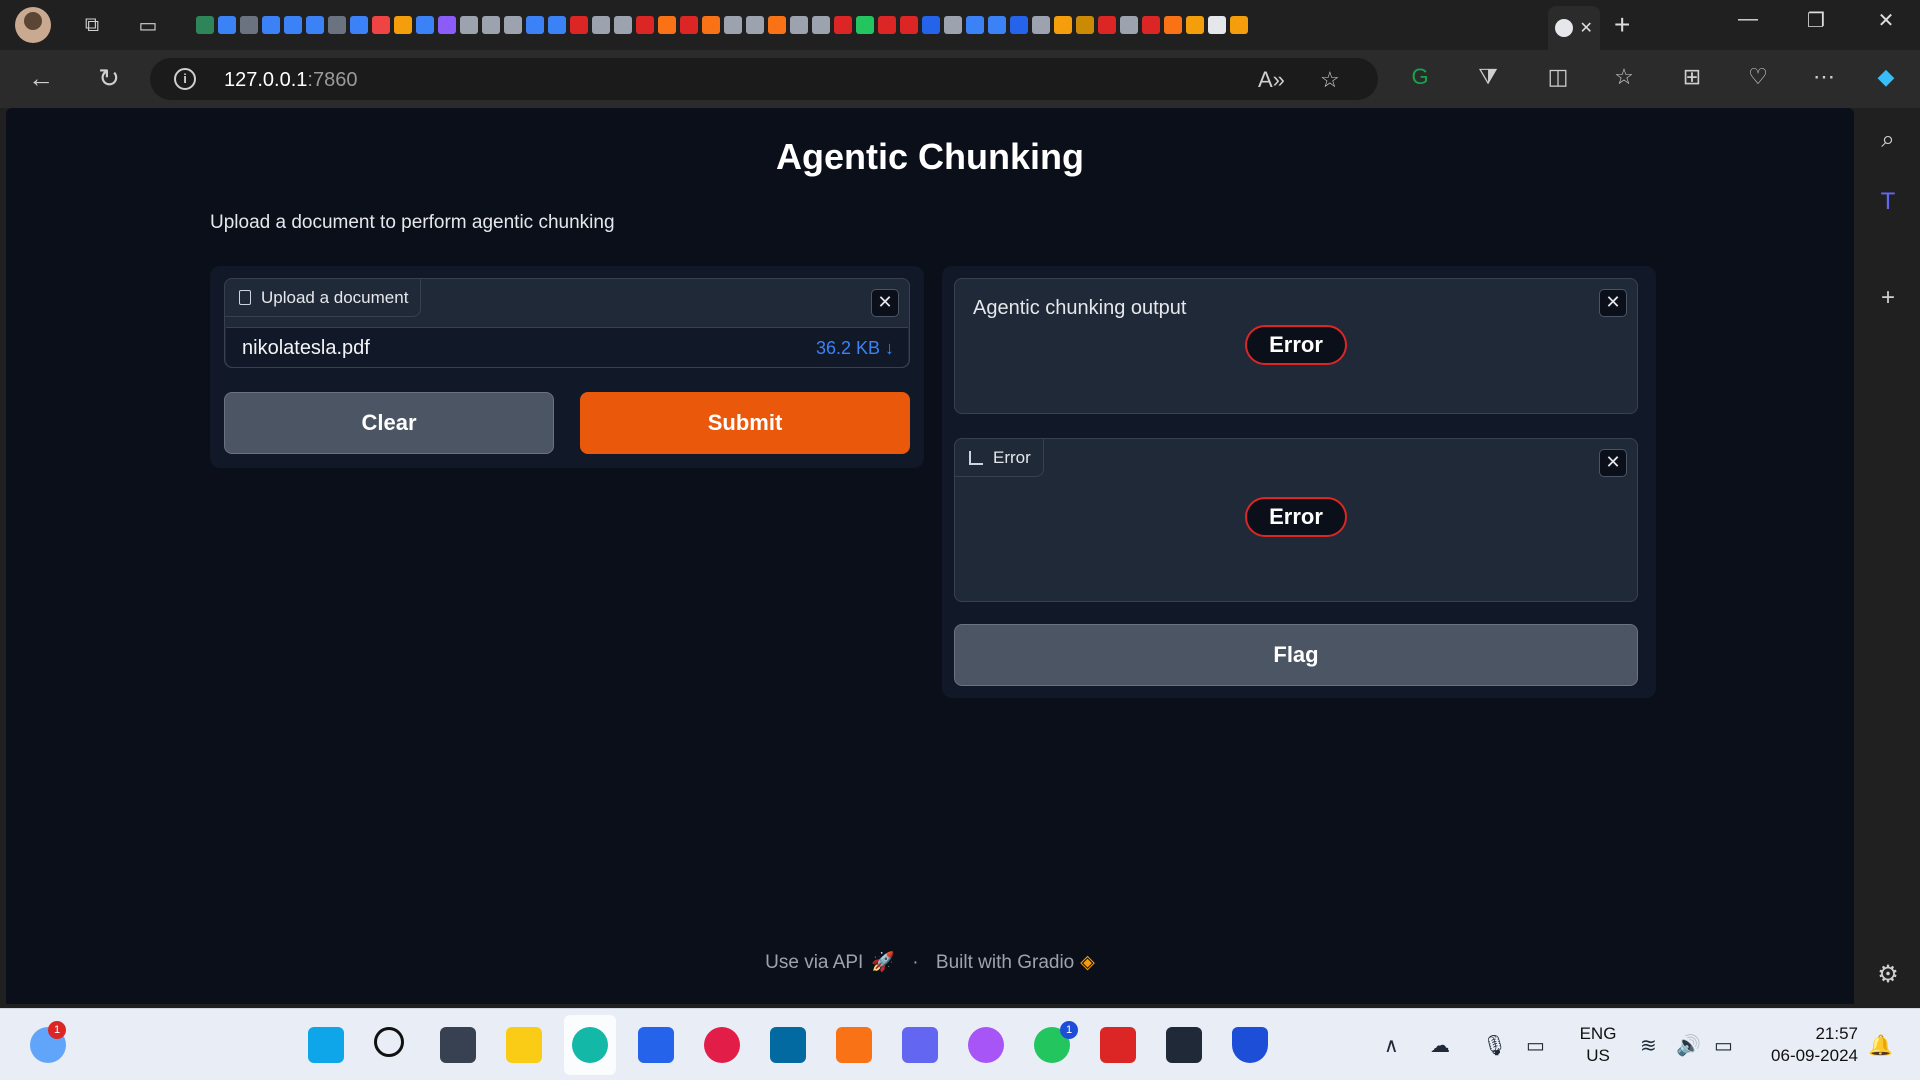 The height and width of the screenshot is (1080, 1920). I want to click on clock: 21:57 06-09-2024, so click(1805, 1045).